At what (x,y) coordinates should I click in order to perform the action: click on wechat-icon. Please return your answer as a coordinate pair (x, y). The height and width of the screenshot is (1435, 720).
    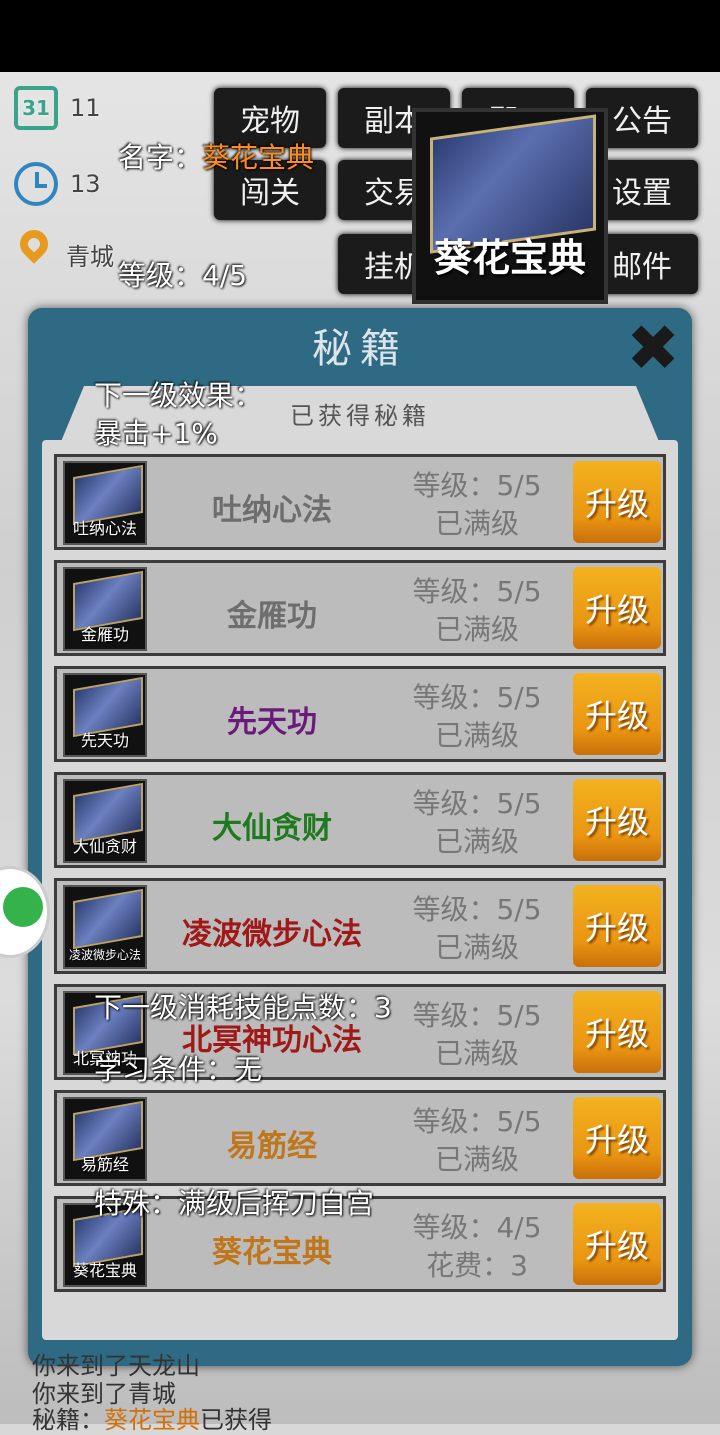
    Looking at the image, I should click on (23, 907).